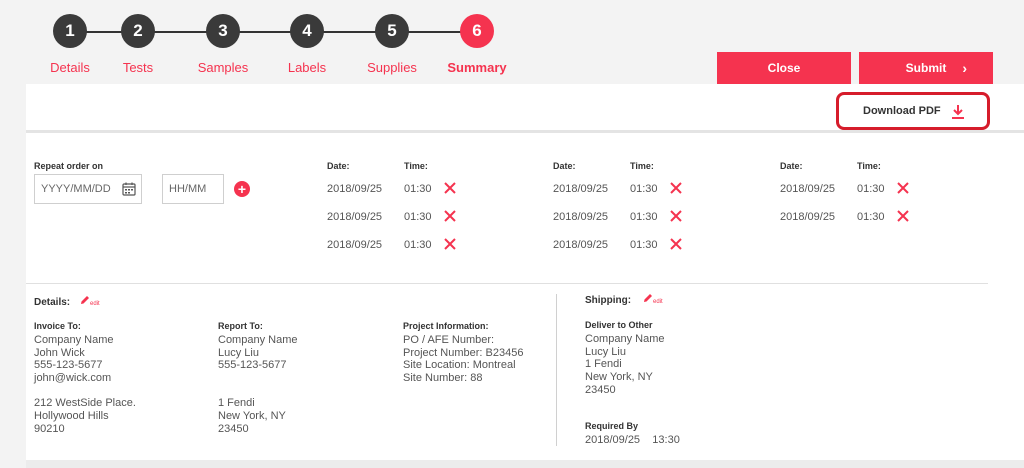 This screenshot has height=468, width=1024. I want to click on step-number: 6, so click(477, 31).